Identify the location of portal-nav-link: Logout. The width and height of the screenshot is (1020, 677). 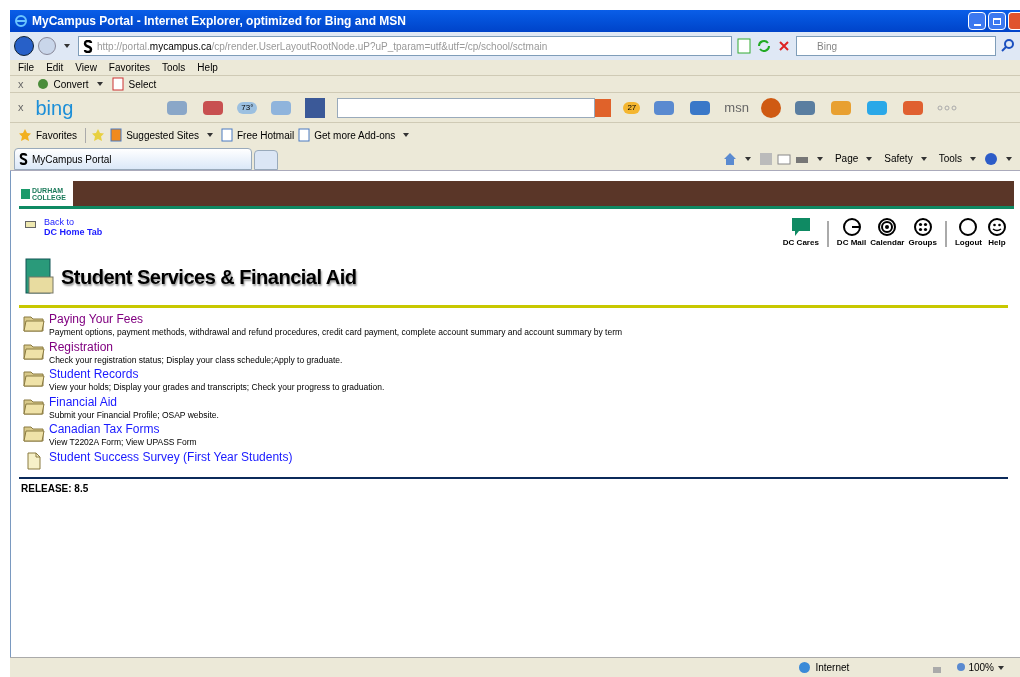
(968, 233).